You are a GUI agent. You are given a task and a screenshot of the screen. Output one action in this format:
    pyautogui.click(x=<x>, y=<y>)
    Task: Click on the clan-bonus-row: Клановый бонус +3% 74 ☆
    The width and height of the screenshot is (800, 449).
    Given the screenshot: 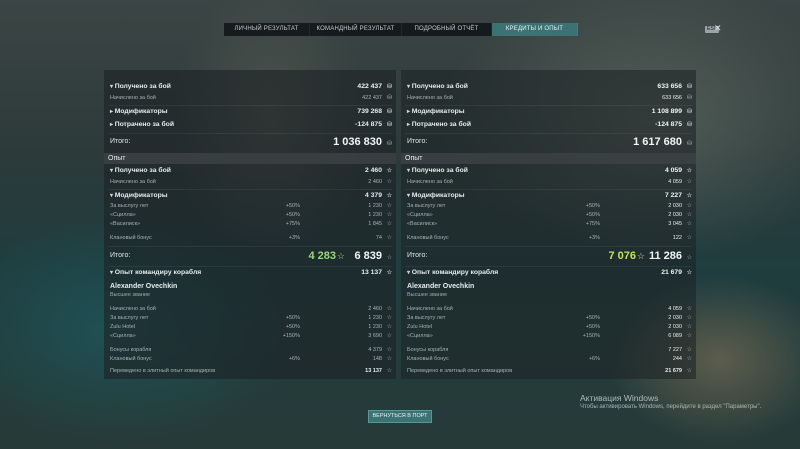 What is the action you would take?
    pyautogui.click(x=251, y=238)
    